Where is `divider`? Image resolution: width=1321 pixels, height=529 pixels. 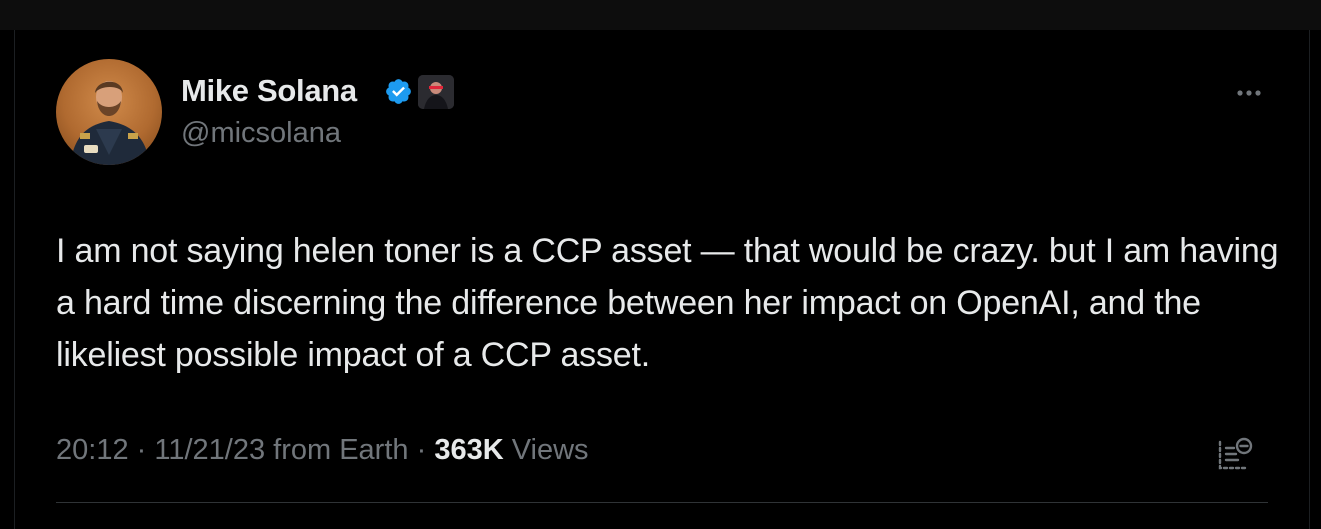 divider is located at coordinates (662, 502).